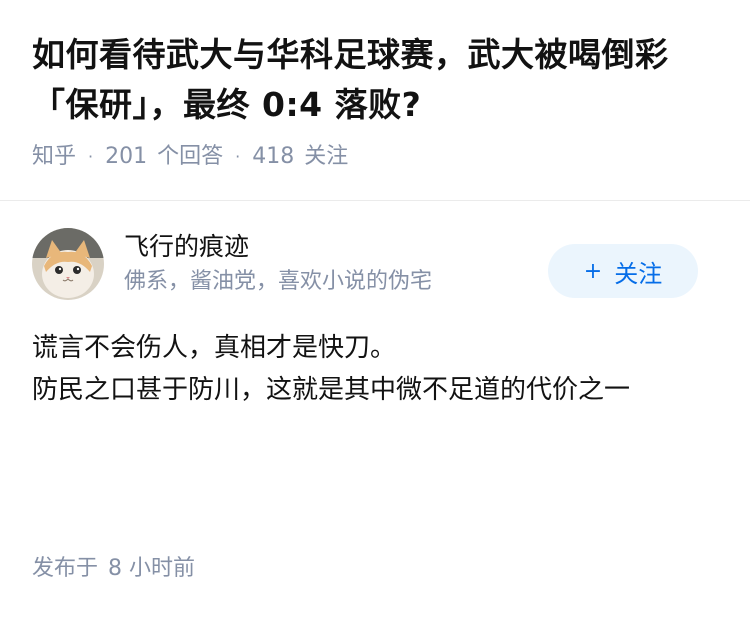 The image size is (750, 622). I want to click on question-title-line-2: 「保研」，最终 0:4 落败?, so click(227, 104).